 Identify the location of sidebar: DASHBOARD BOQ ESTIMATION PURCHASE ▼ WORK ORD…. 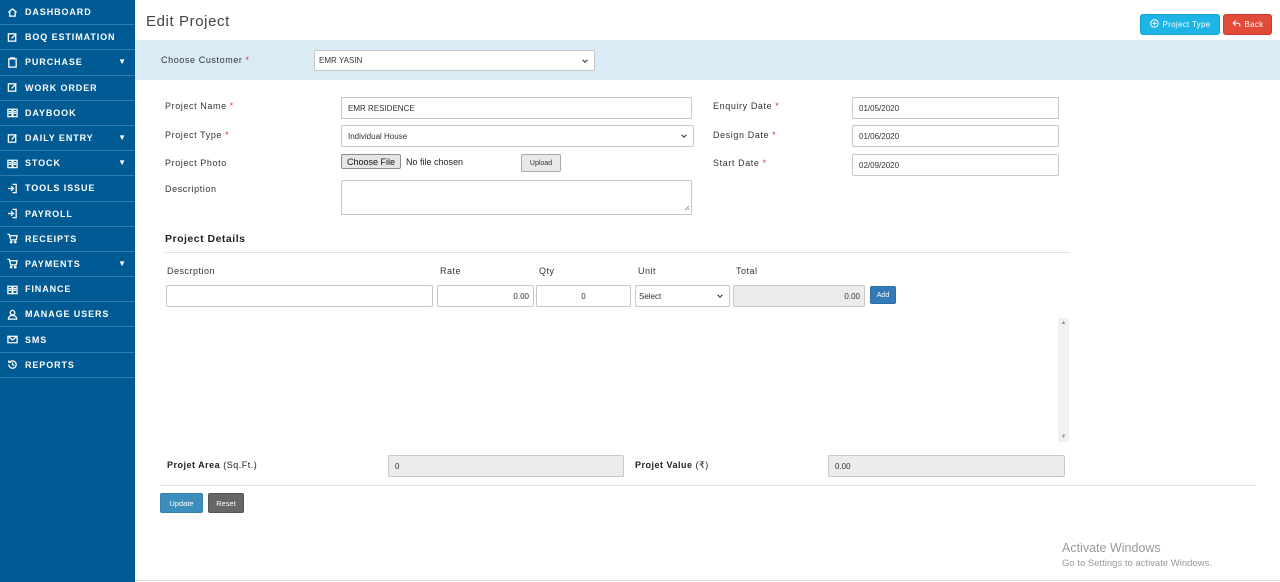
(67, 291).